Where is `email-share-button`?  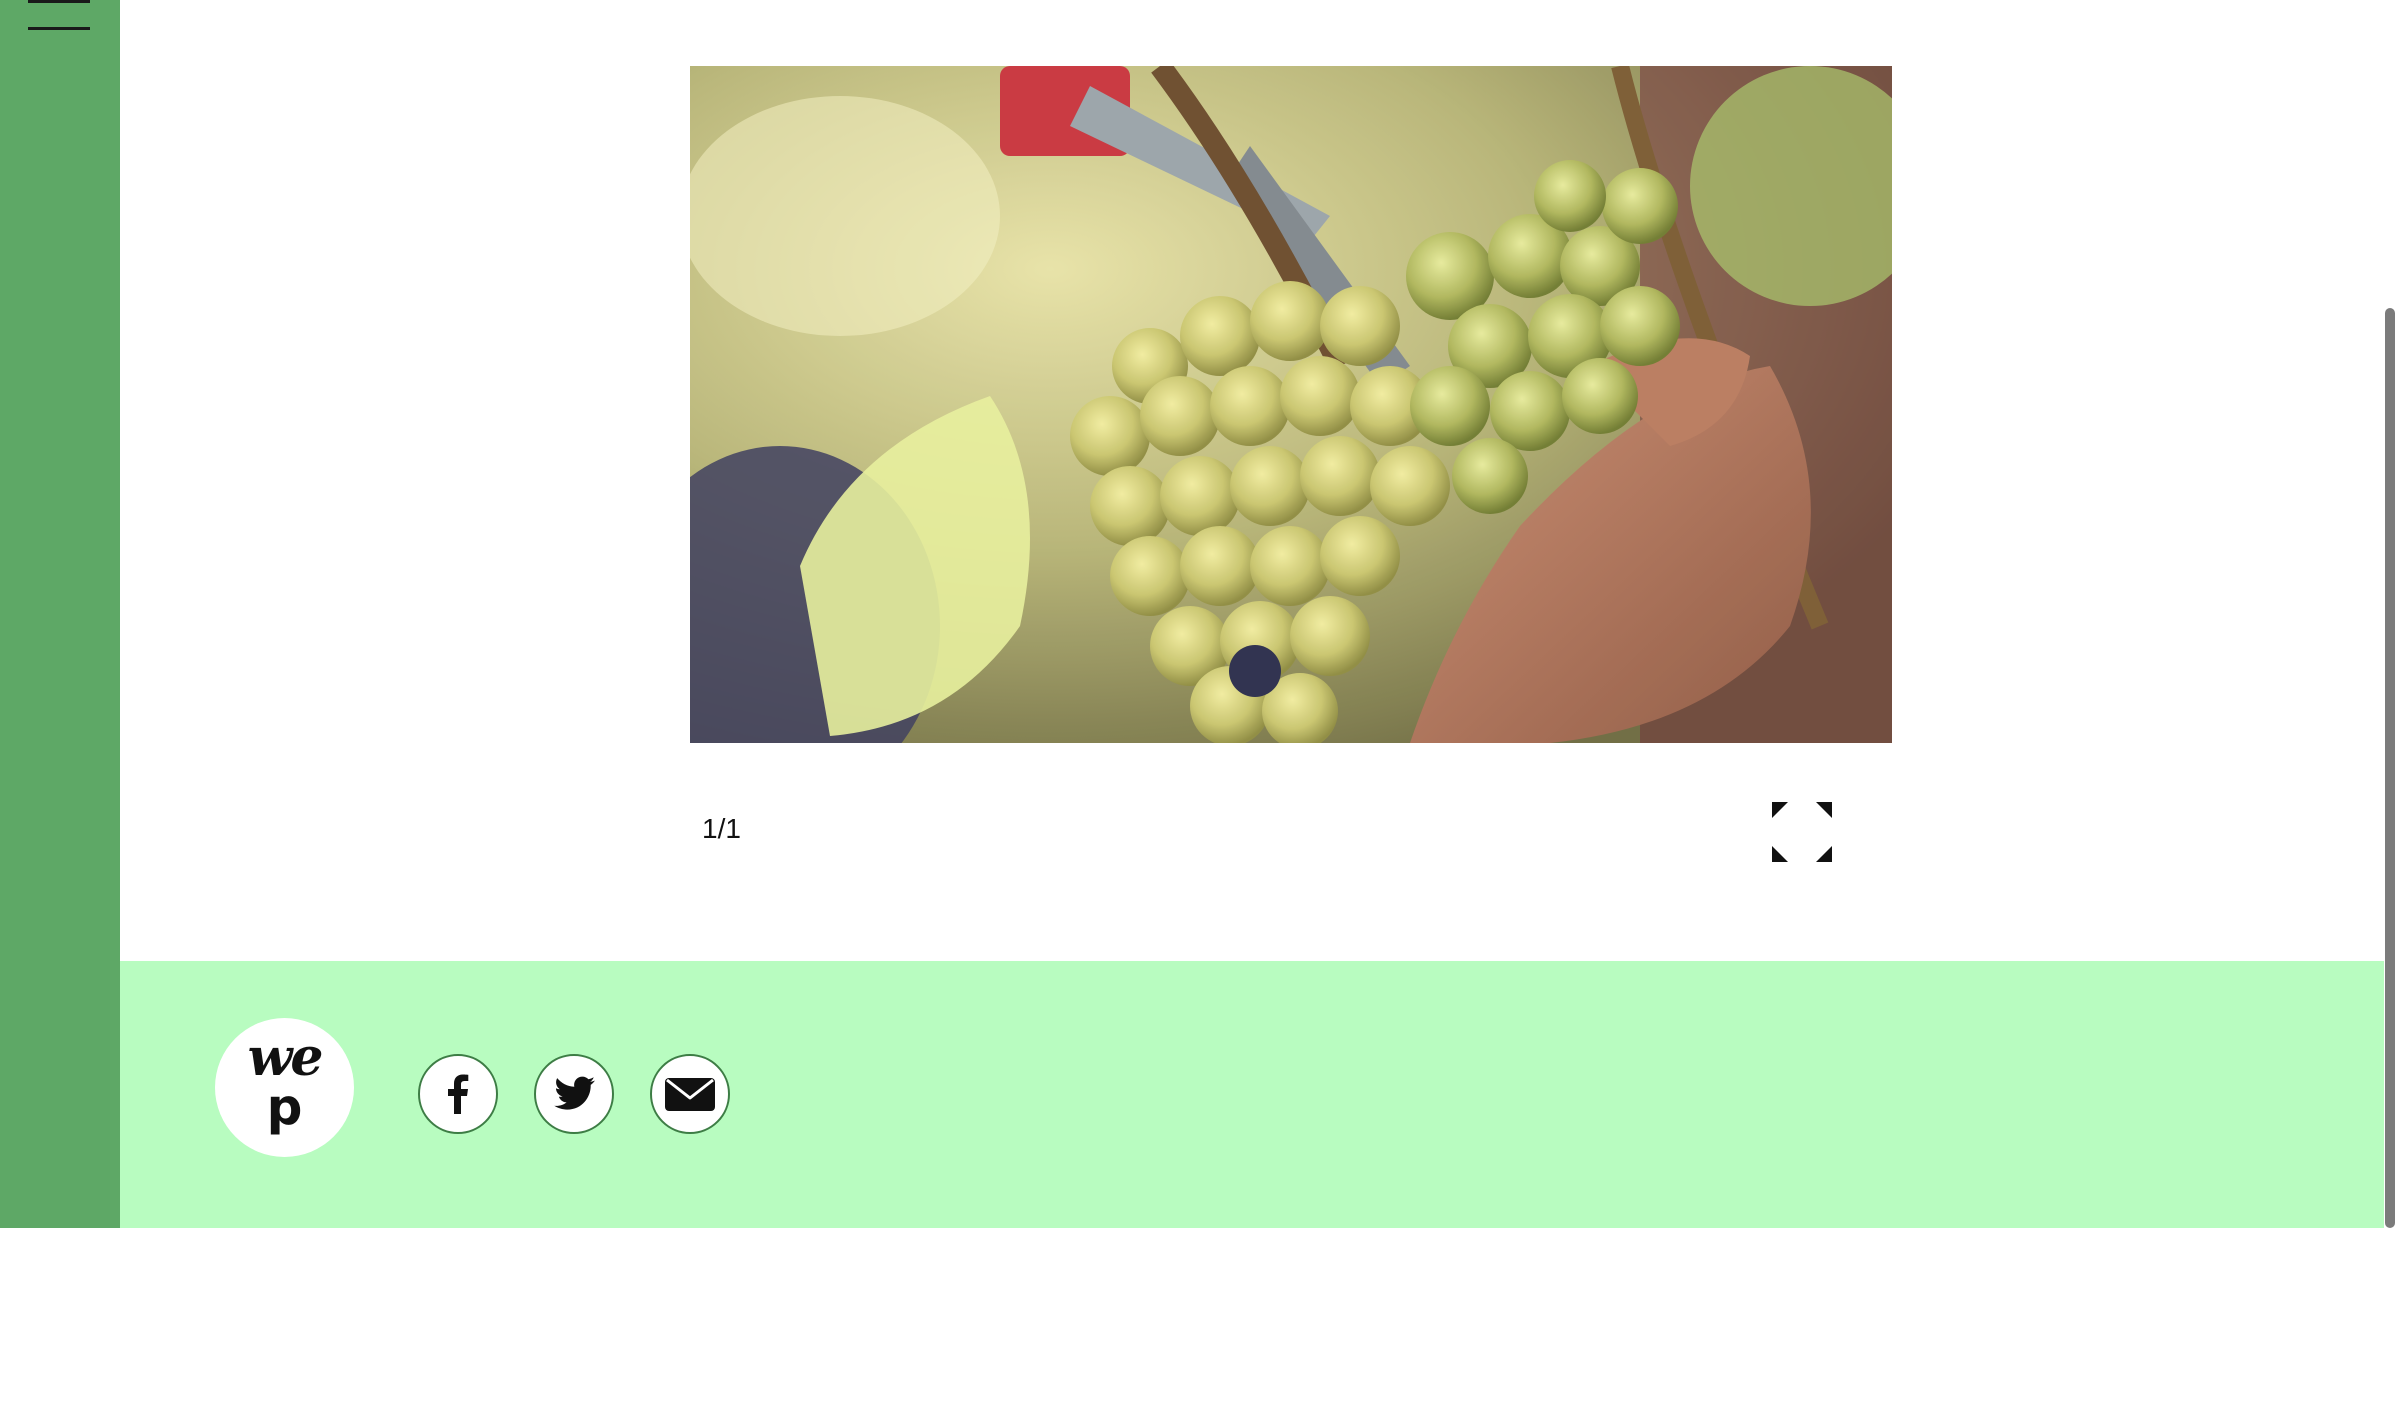
email-share-button is located at coordinates (690, 1094).